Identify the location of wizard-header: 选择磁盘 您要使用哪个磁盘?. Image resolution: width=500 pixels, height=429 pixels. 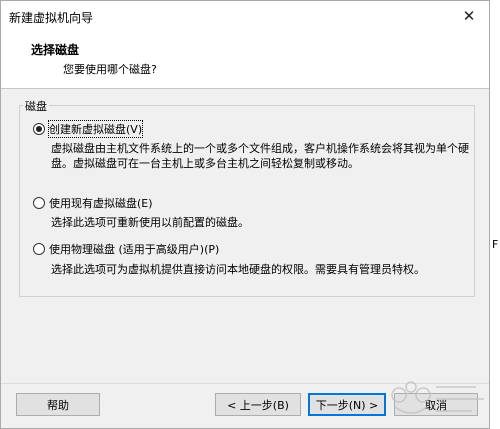
(245, 60).